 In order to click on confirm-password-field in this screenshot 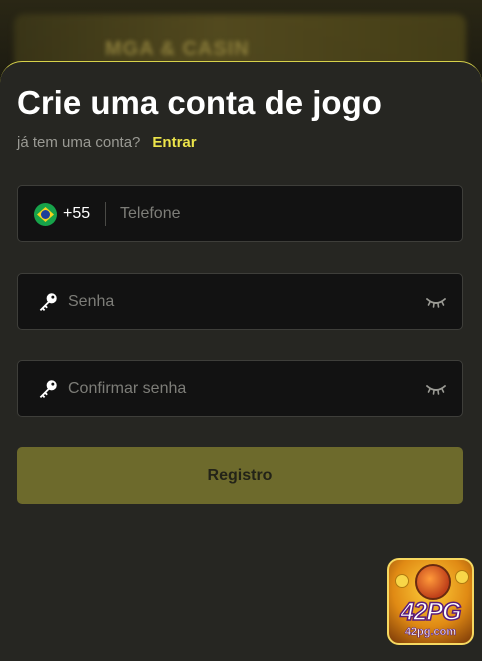, I will do `click(240, 388)`.